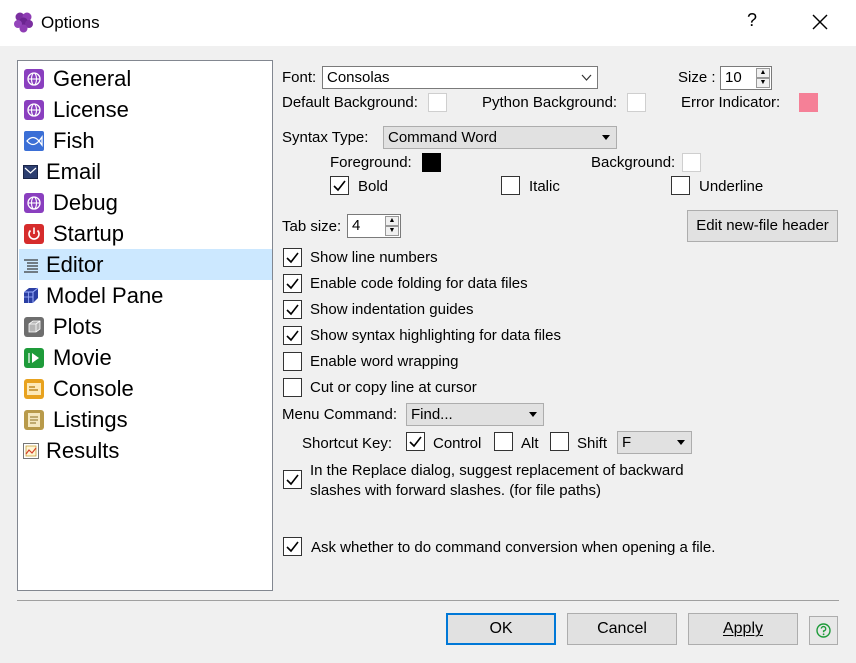 This screenshot has width=856, height=663. What do you see at coordinates (350, 102) in the screenshot?
I see `default-background-label: Default Background:` at bounding box center [350, 102].